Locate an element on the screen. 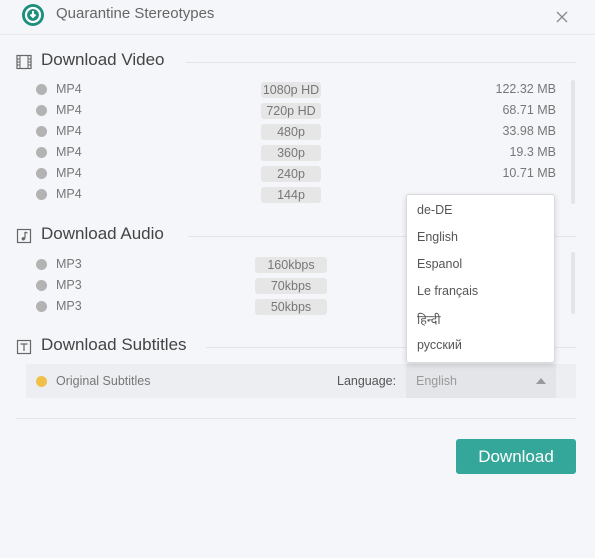 Image resolution: width=595 pixels, height=558 pixels. text-icon is located at coordinates (24, 347).